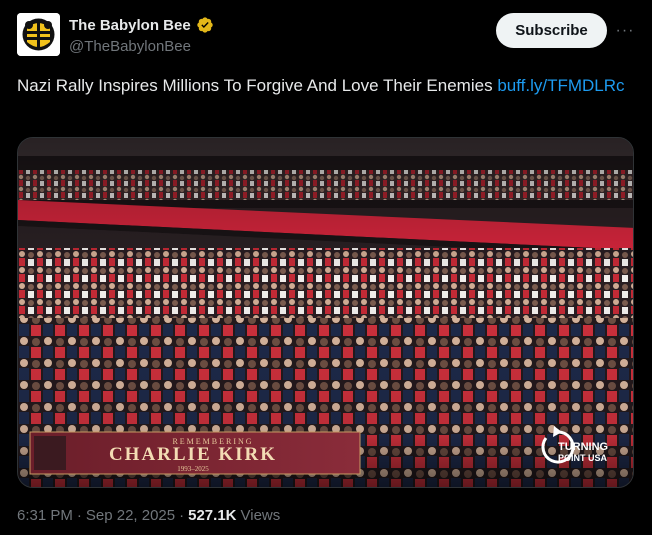 This screenshot has height=535, width=652. What do you see at coordinates (205, 25) in the screenshot?
I see `verified-badge-icon` at bounding box center [205, 25].